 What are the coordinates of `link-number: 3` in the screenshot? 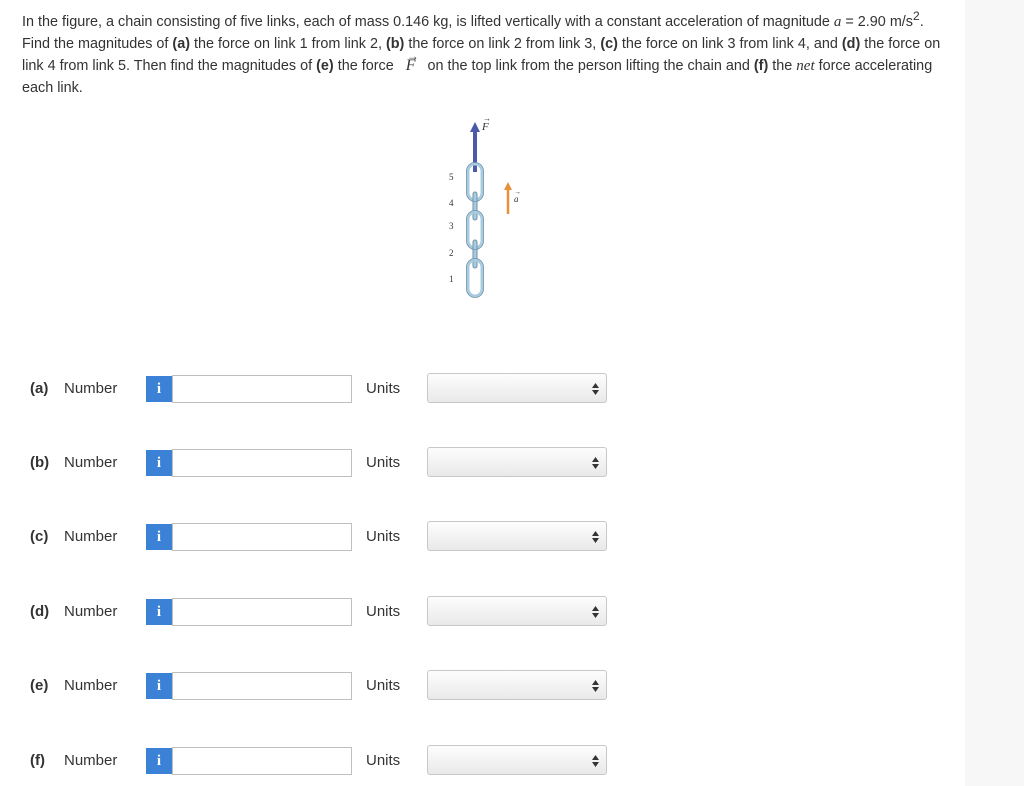 It's located at (451, 226).